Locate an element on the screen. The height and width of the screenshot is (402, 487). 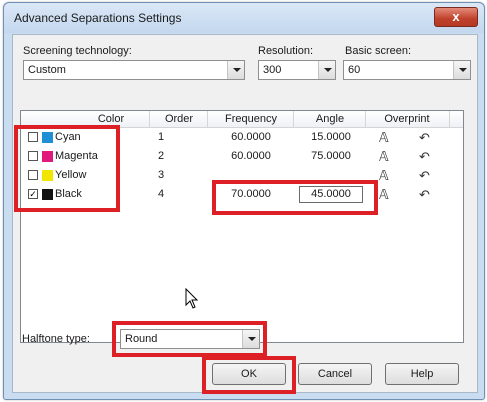
order-value: 4 is located at coordinates (161, 194).